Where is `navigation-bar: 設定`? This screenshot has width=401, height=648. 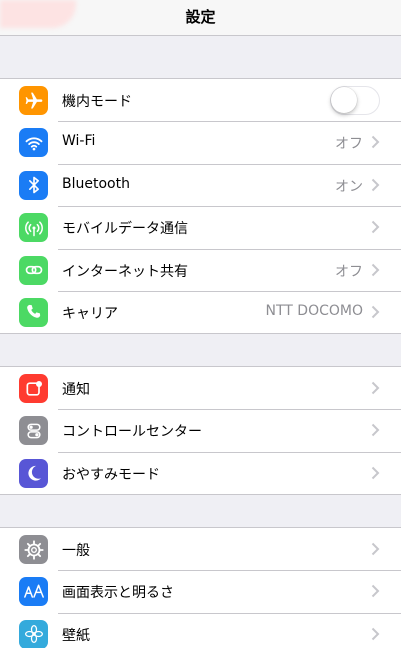 navigation-bar: 設定 is located at coordinates (200, 18).